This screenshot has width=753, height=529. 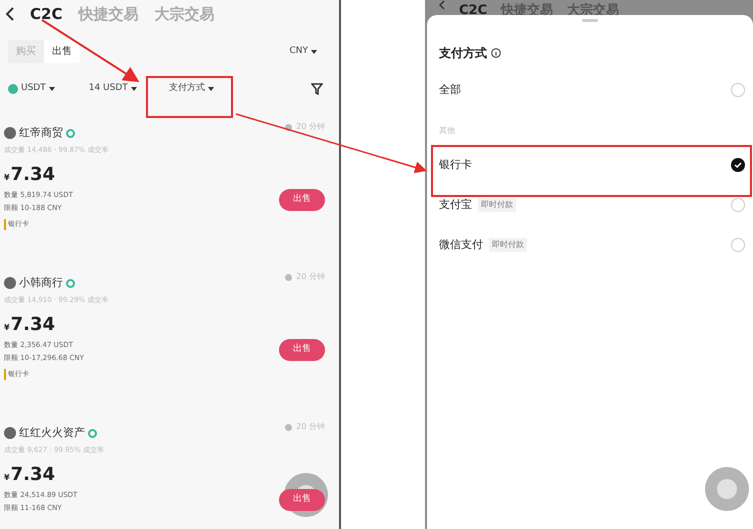 What do you see at coordinates (727, 489) in the screenshot?
I see `floating-button` at bounding box center [727, 489].